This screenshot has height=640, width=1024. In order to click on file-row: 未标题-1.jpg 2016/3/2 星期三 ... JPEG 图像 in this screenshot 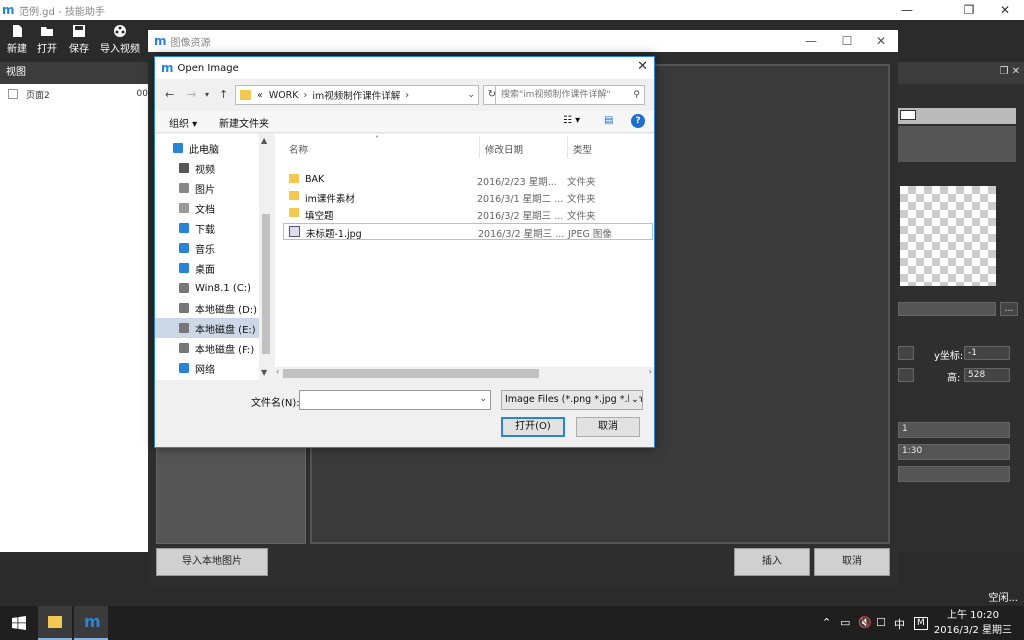, I will do `click(468, 231)`.